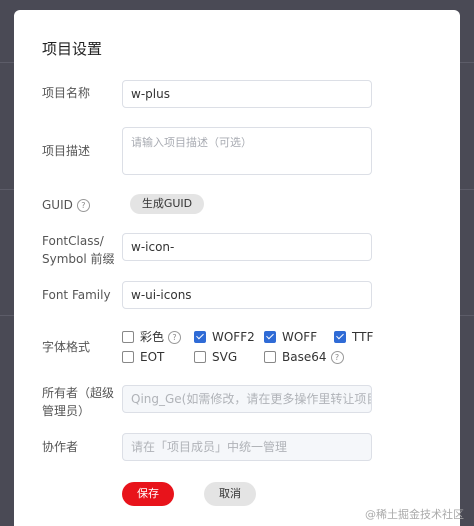  What do you see at coordinates (78, 393) in the screenshot?
I see `owner-label-line1: 所有者（超级` at bounding box center [78, 393].